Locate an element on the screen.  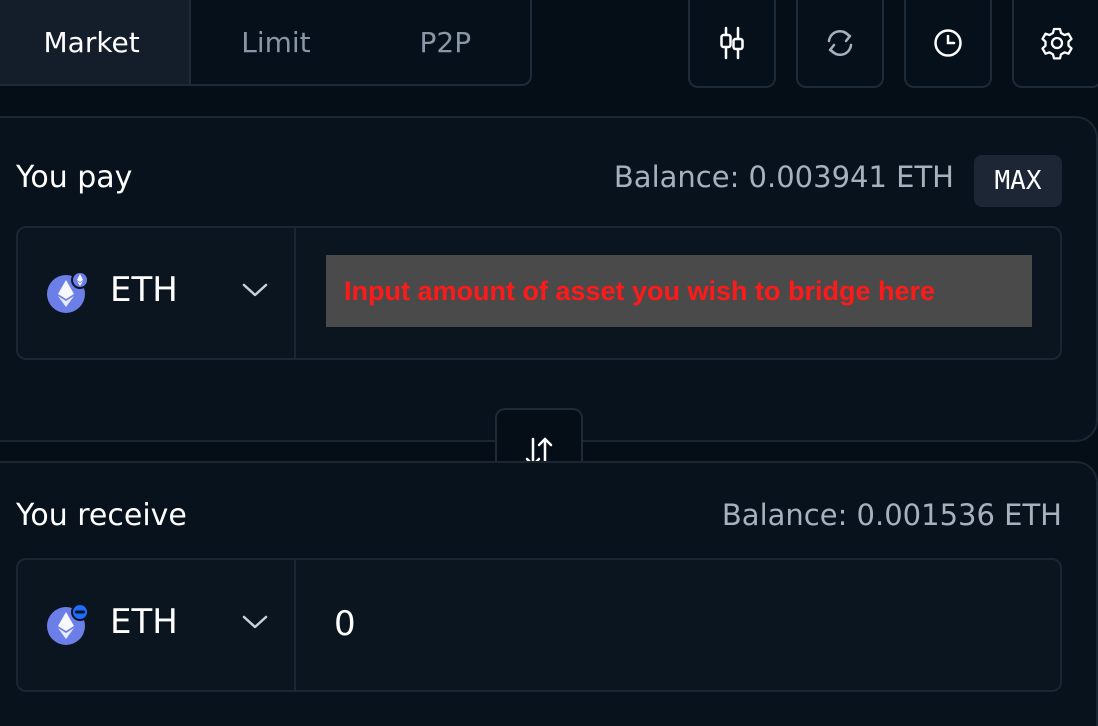
max-button: MAX is located at coordinates (1018, 181).